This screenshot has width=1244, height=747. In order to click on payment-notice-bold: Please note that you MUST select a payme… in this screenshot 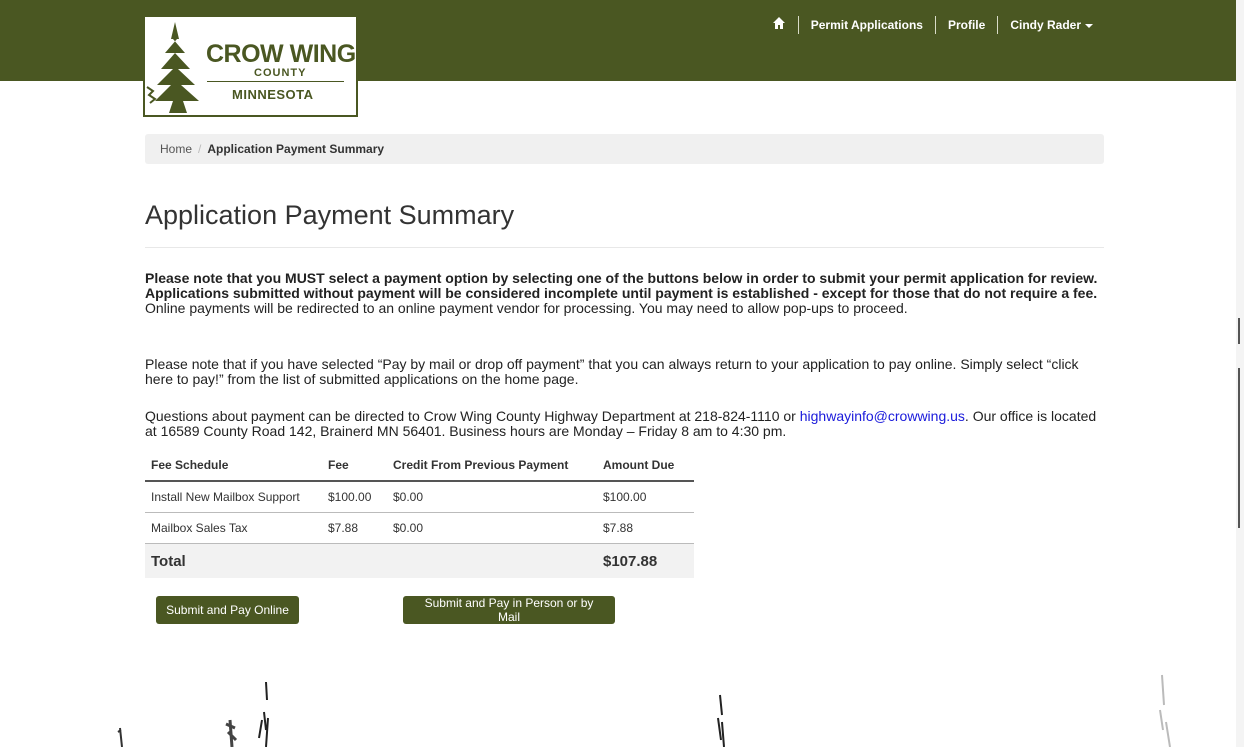, I will do `click(621, 285)`.